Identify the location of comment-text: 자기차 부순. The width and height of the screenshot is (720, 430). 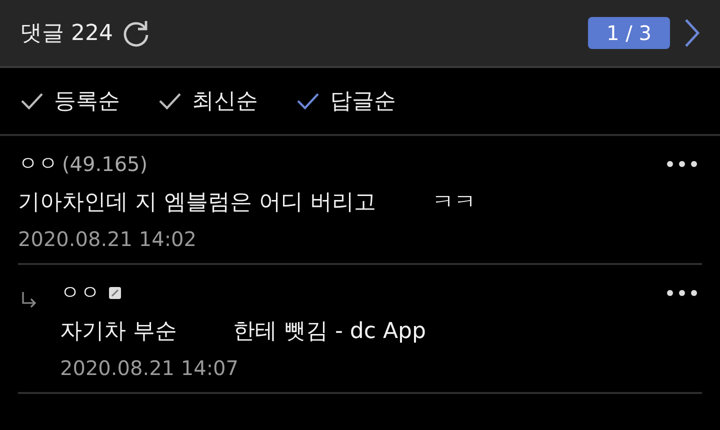
(118, 332).